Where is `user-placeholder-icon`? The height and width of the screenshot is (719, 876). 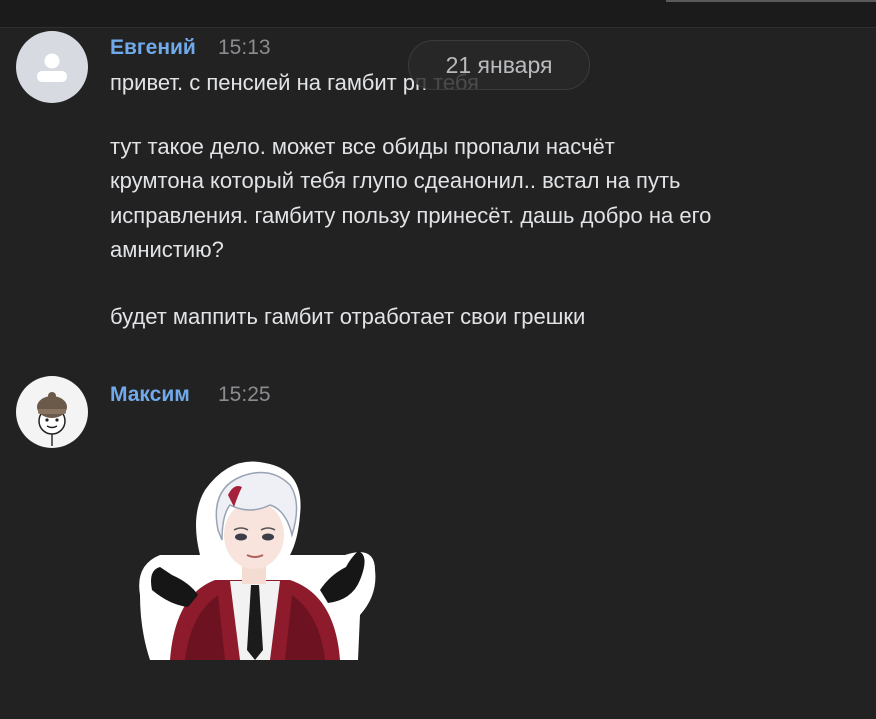
user-placeholder-icon is located at coordinates (52, 67).